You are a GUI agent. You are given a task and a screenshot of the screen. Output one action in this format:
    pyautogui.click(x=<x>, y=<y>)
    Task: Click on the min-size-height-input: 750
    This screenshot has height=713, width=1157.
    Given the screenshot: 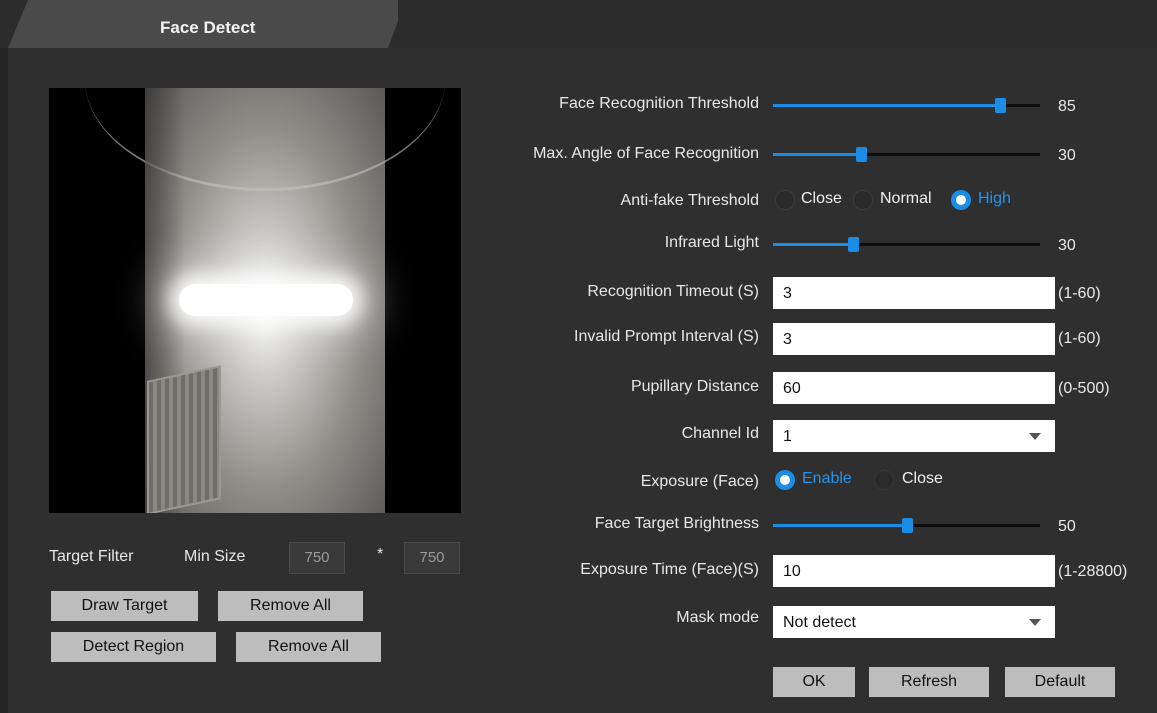 What is the action you would take?
    pyautogui.click(x=432, y=558)
    